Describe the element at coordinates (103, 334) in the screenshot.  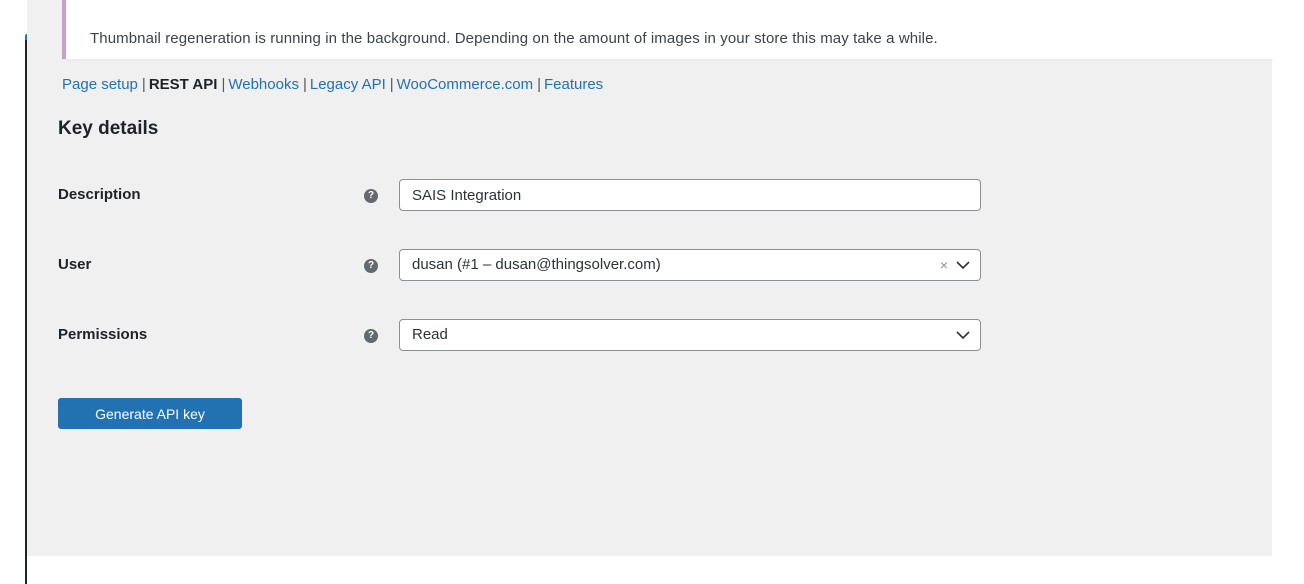
I see `permissions-label: Permissions` at that location.